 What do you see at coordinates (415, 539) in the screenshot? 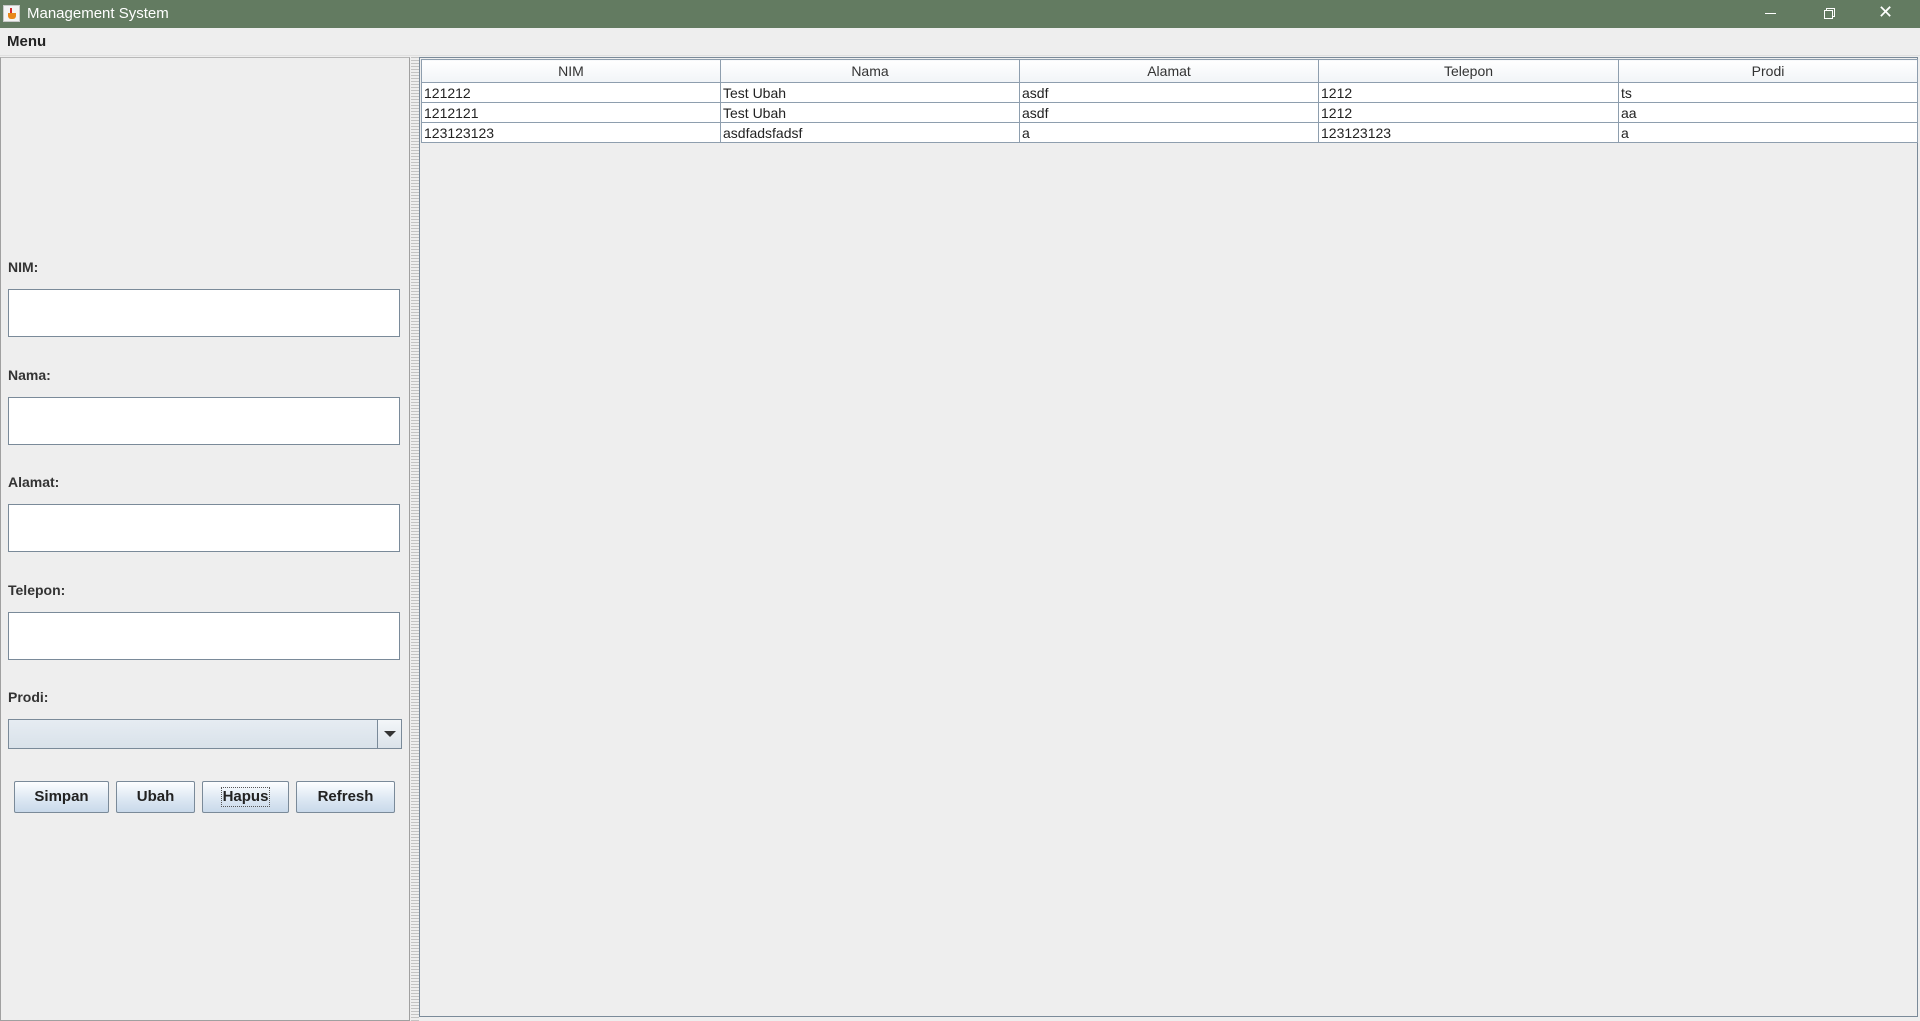
I see `split-pane-divider` at bounding box center [415, 539].